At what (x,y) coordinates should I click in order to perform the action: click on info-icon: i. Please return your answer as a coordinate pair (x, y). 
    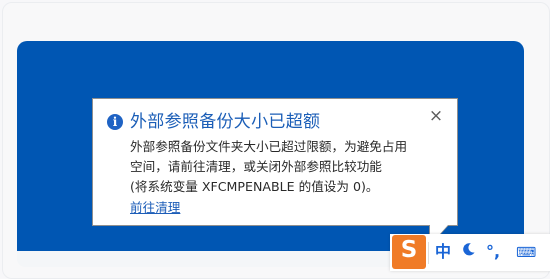
    Looking at the image, I should click on (115, 122).